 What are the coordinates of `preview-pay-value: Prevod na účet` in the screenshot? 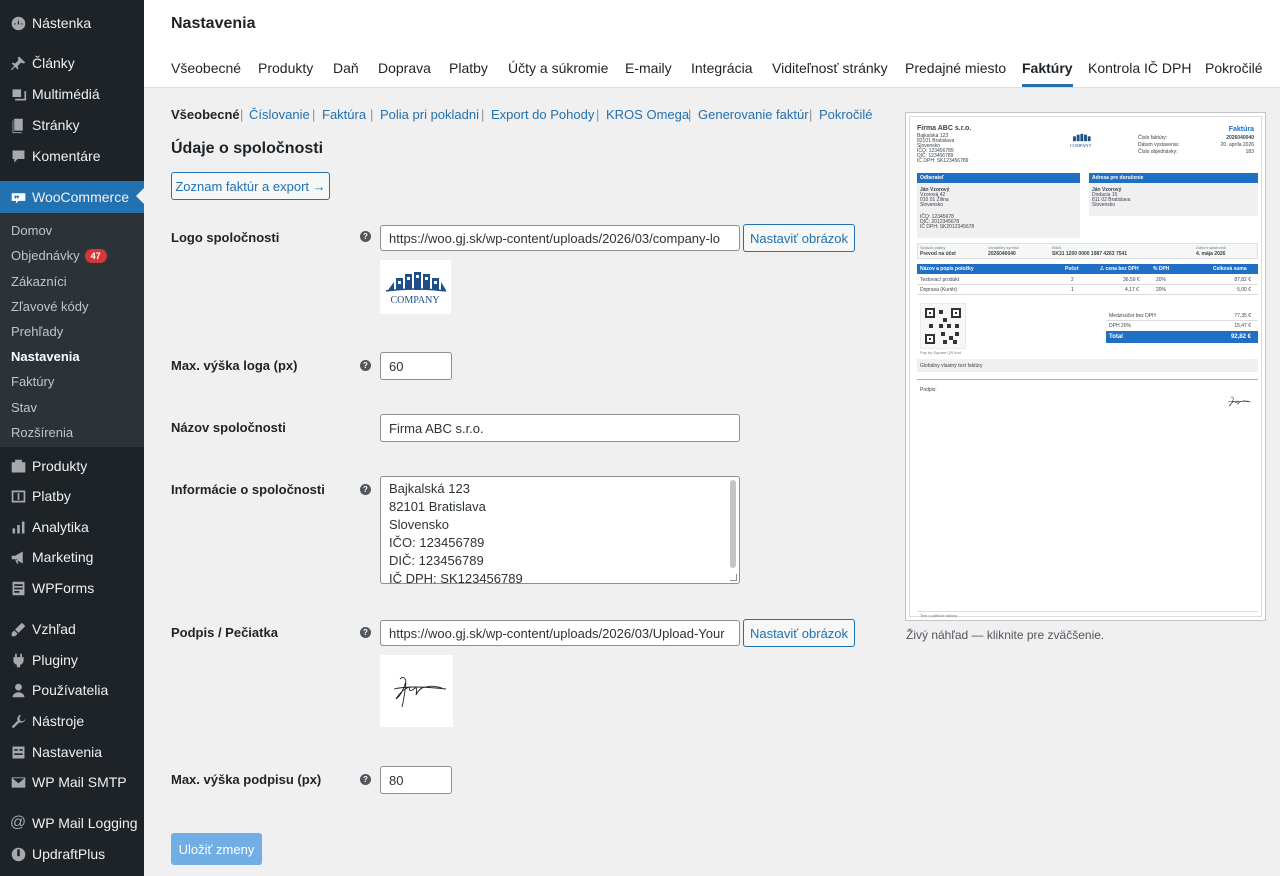 It's located at (938, 254).